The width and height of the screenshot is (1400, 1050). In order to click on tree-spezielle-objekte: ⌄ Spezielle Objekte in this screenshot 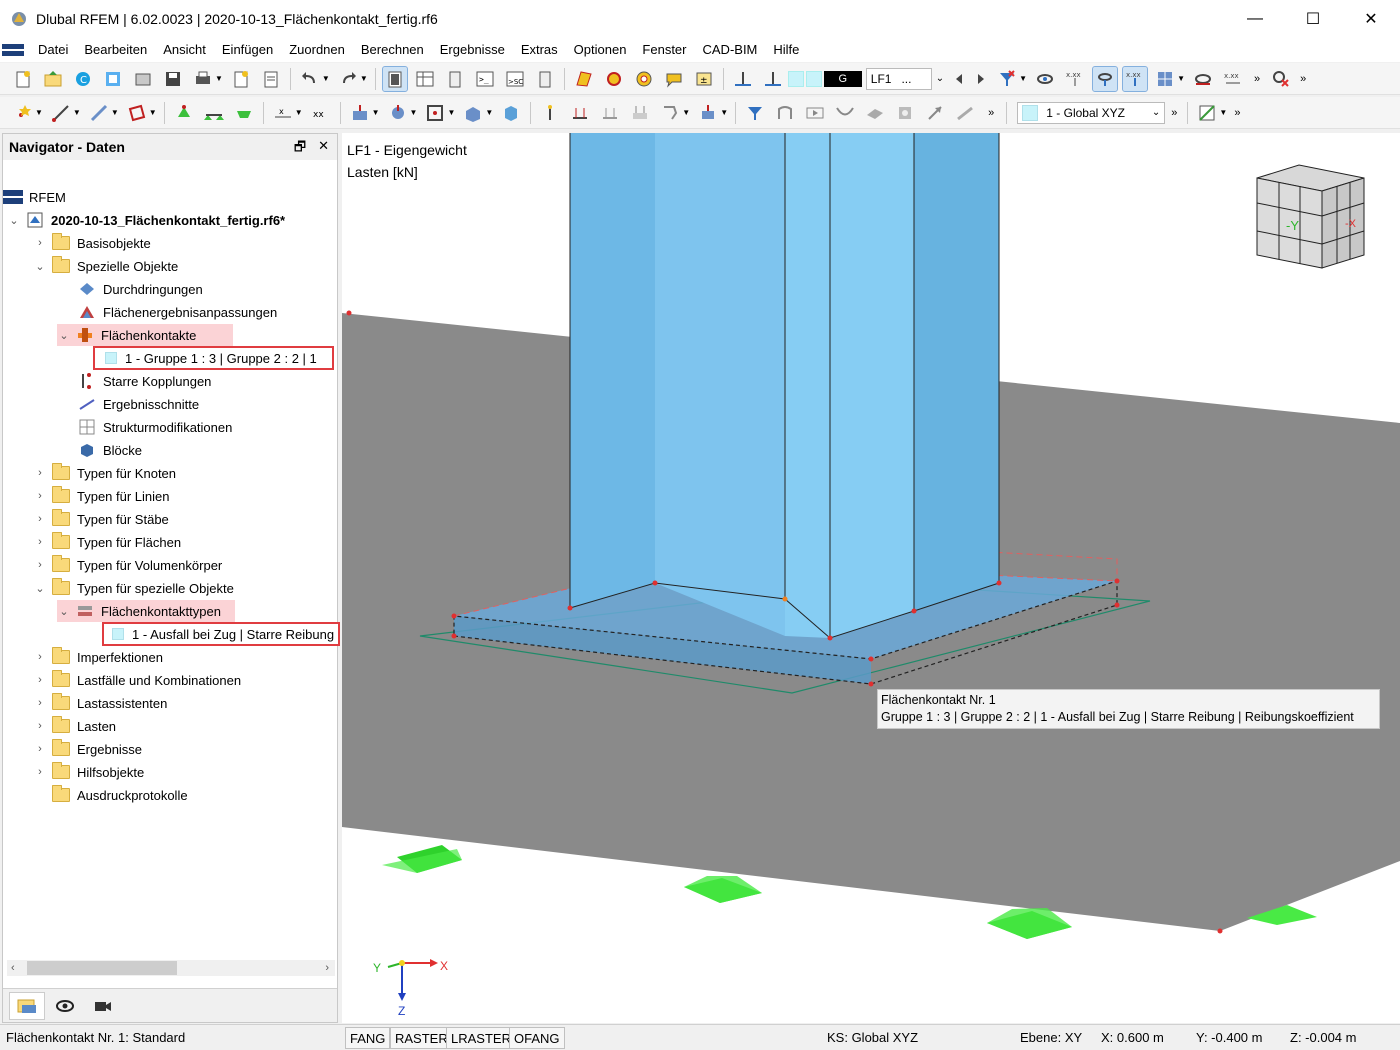, I will do `click(105, 266)`.